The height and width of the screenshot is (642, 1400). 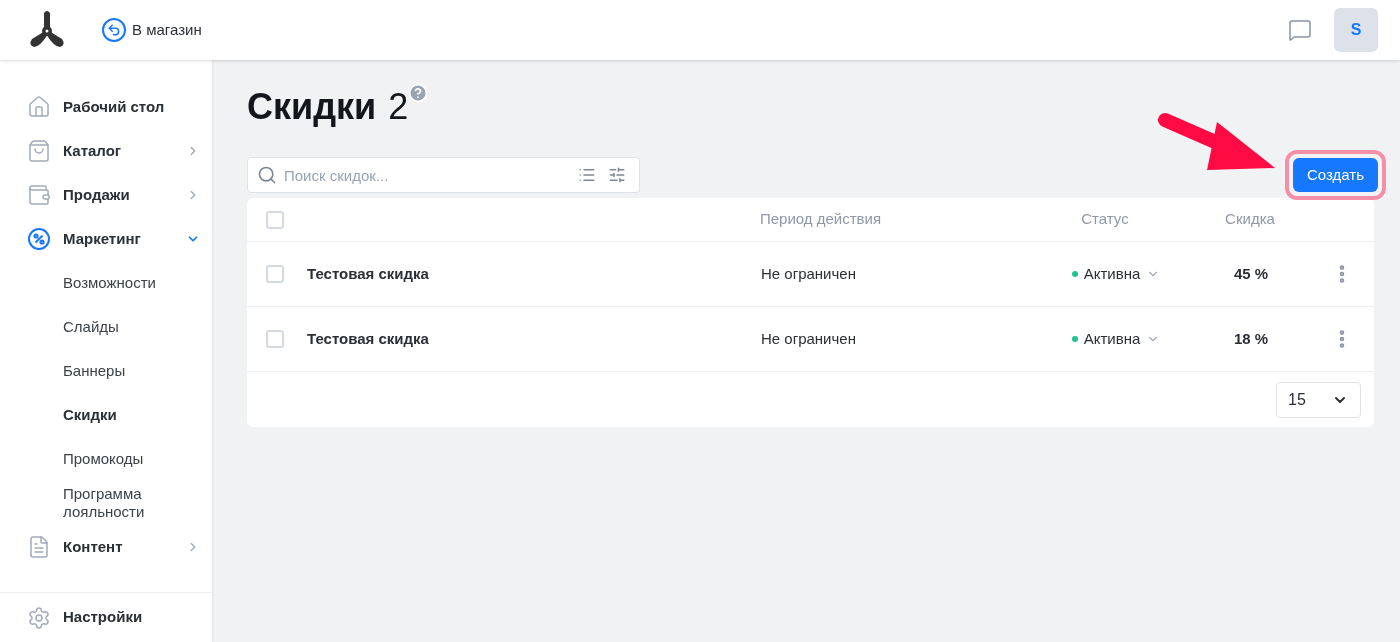 I want to click on sidebar-subitem: Слайды, so click(x=106, y=327).